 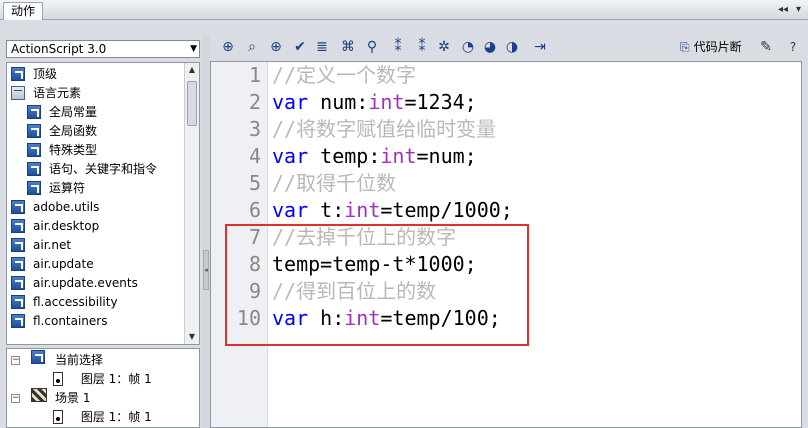 I want to click on auto-format-icon: ≣, so click(x=322, y=47).